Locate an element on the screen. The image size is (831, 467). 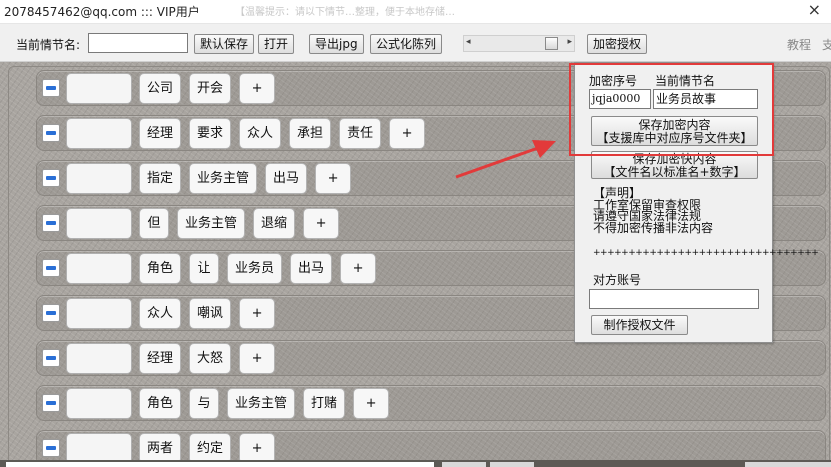
annotation-arrow-icon is located at coordinates (505, 159).